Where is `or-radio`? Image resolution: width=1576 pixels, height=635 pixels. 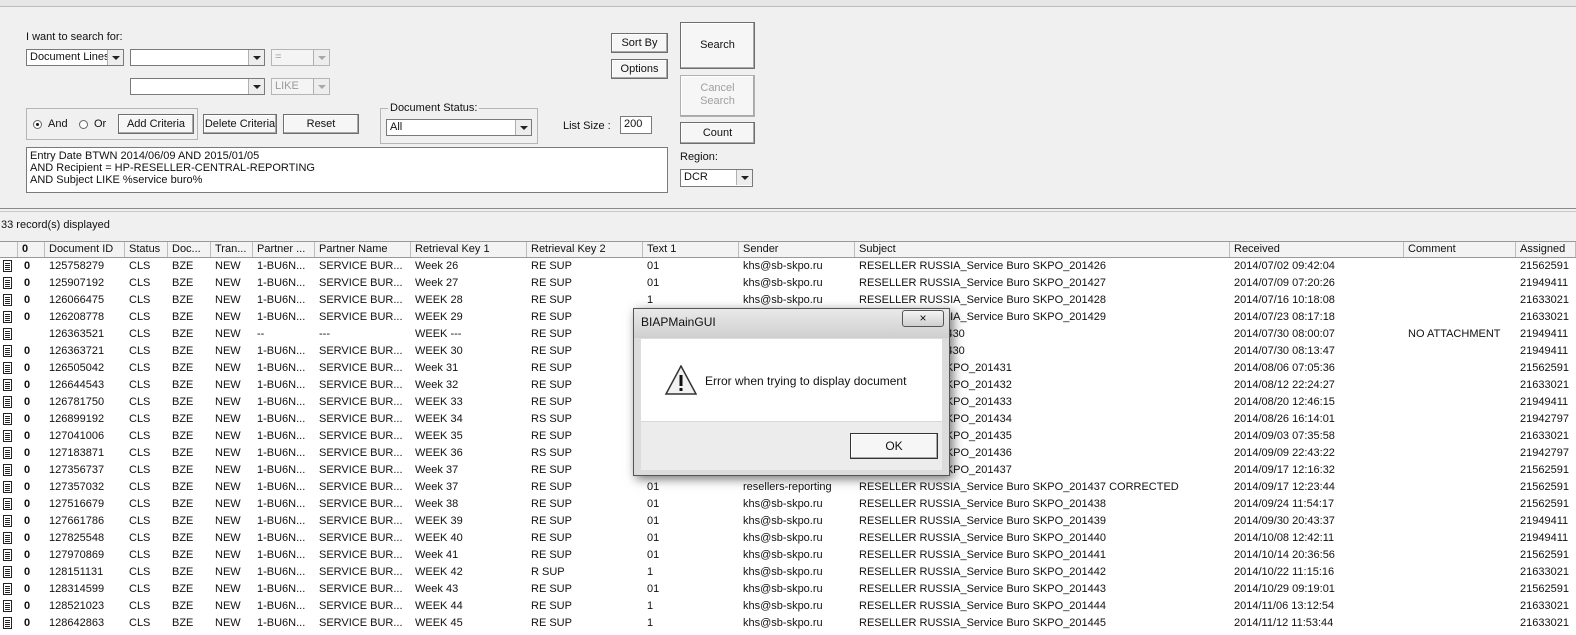 or-radio is located at coordinates (83, 124).